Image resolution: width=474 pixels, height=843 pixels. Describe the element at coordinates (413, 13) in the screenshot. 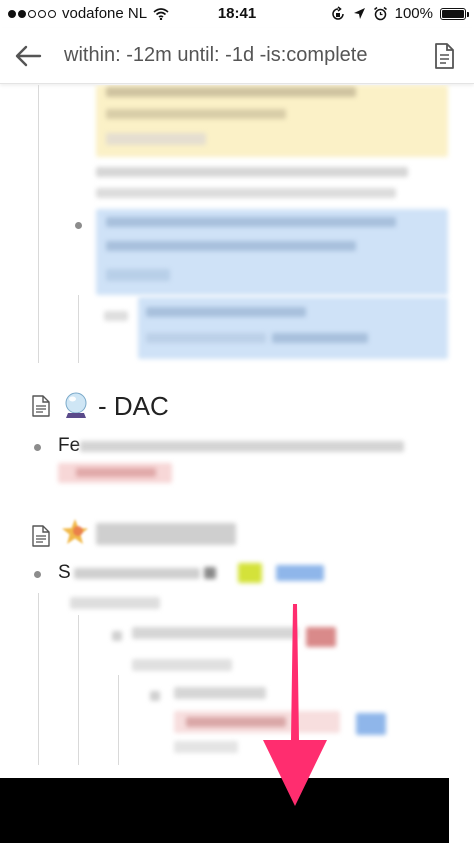

I see `battery-percent: 100%` at that location.